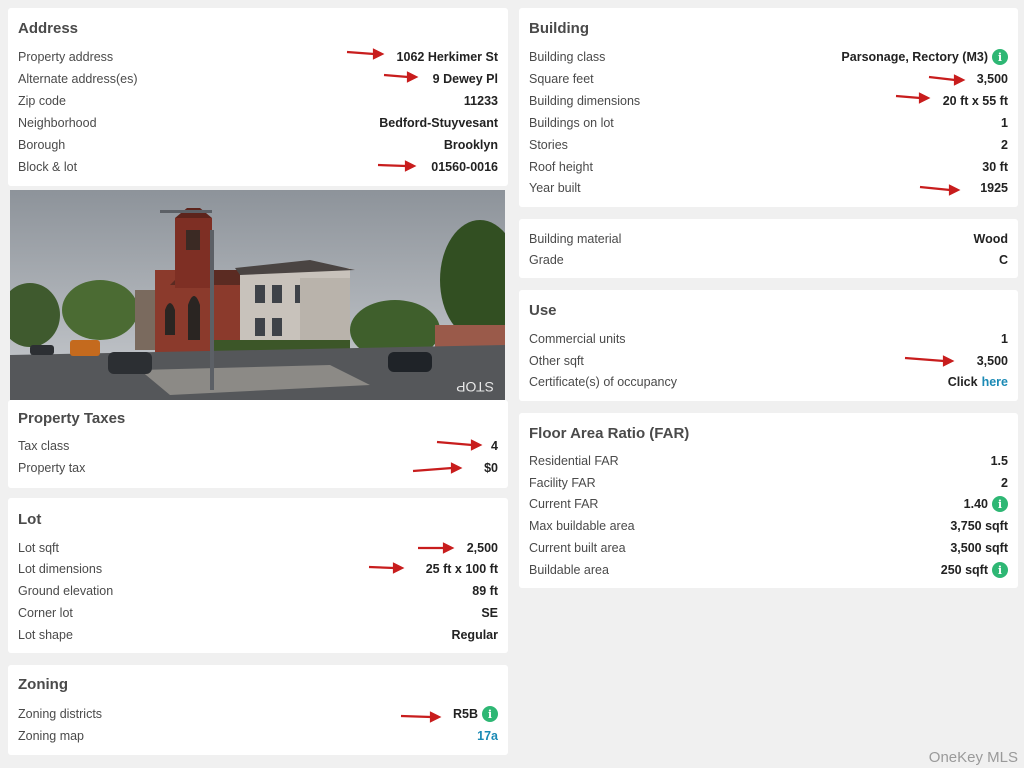 This screenshot has width=1024, height=768. What do you see at coordinates (768, 339) in the screenshot?
I see `row-commercial-units: Commercial units 1` at bounding box center [768, 339].